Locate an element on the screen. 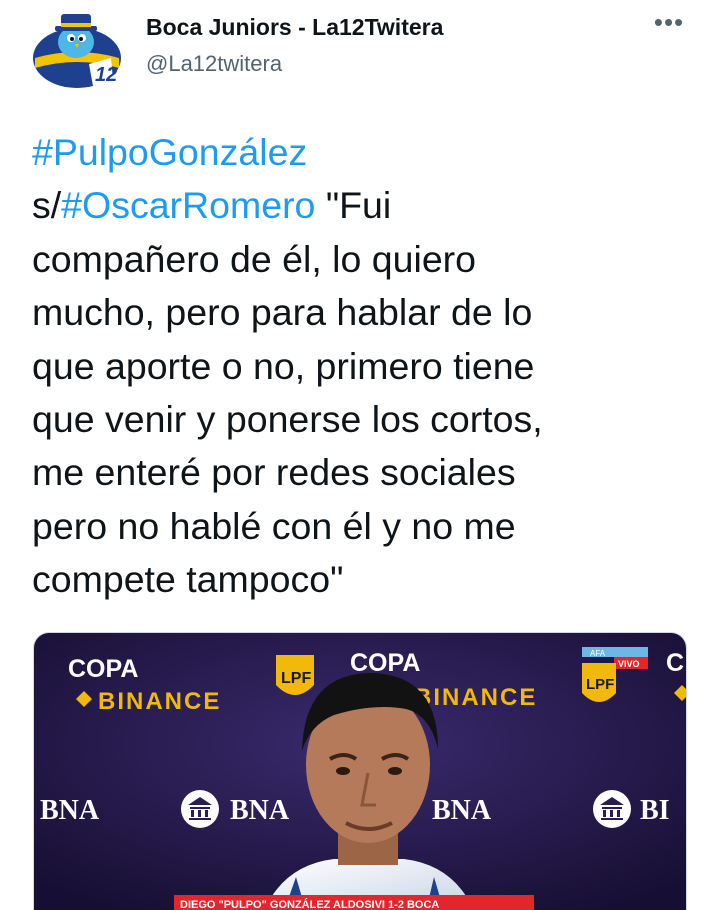 This screenshot has height=910, width=719. la12-logo-icon: 12 is located at coordinates (77, 51).